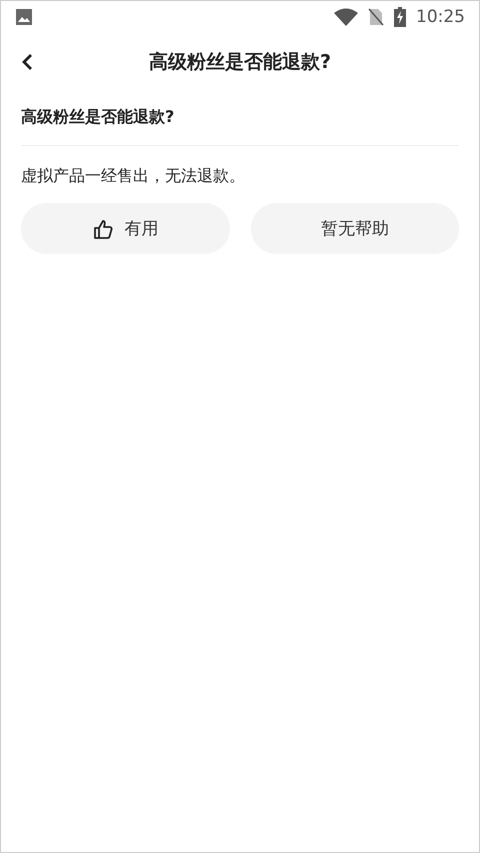 This screenshot has width=480, height=853. What do you see at coordinates (125, 228) in the screenshot?
I see `helpful-button: 有用` at bounding box center [125, 228].